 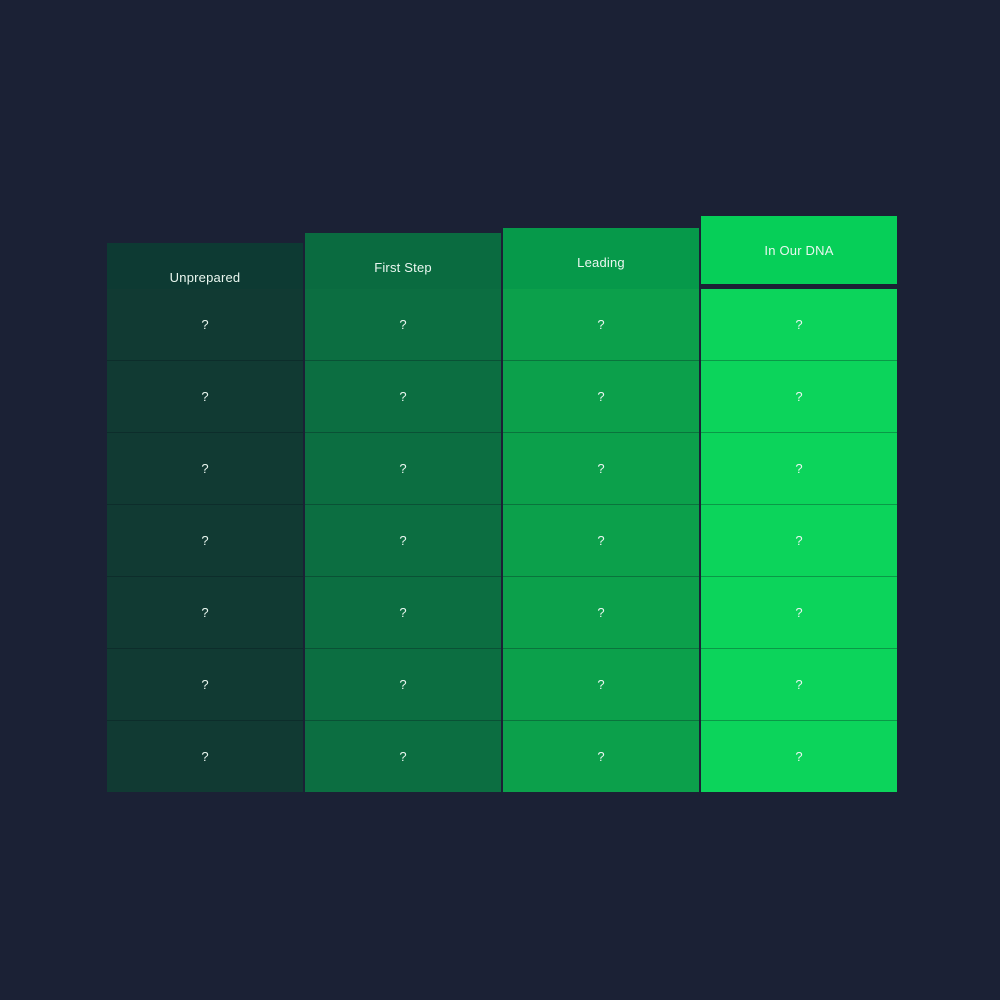 I want to click on matrix-column-header-label: Leading, so click(x=601, y=262).